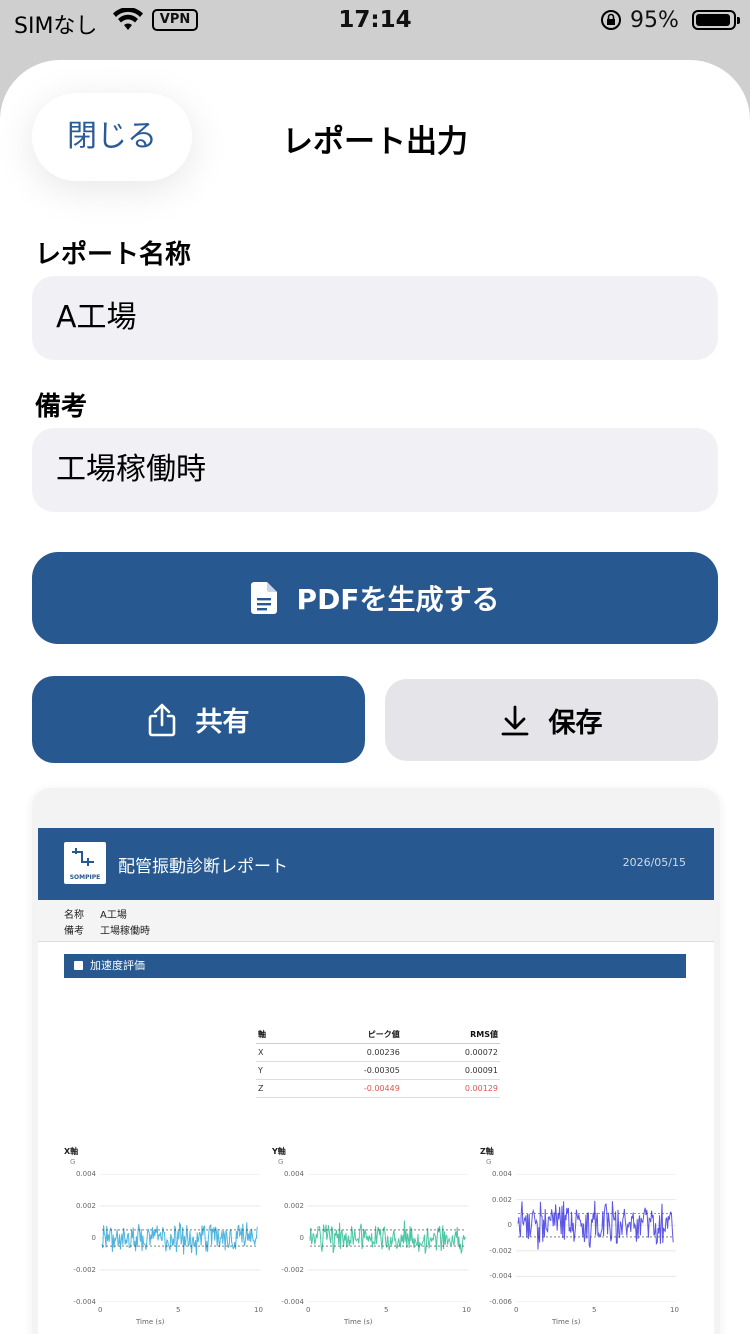 The width and height of the screenshot is (750, 1334). I want to click on table-row: Z -0.00449 0.00129, so click(378, 1088).